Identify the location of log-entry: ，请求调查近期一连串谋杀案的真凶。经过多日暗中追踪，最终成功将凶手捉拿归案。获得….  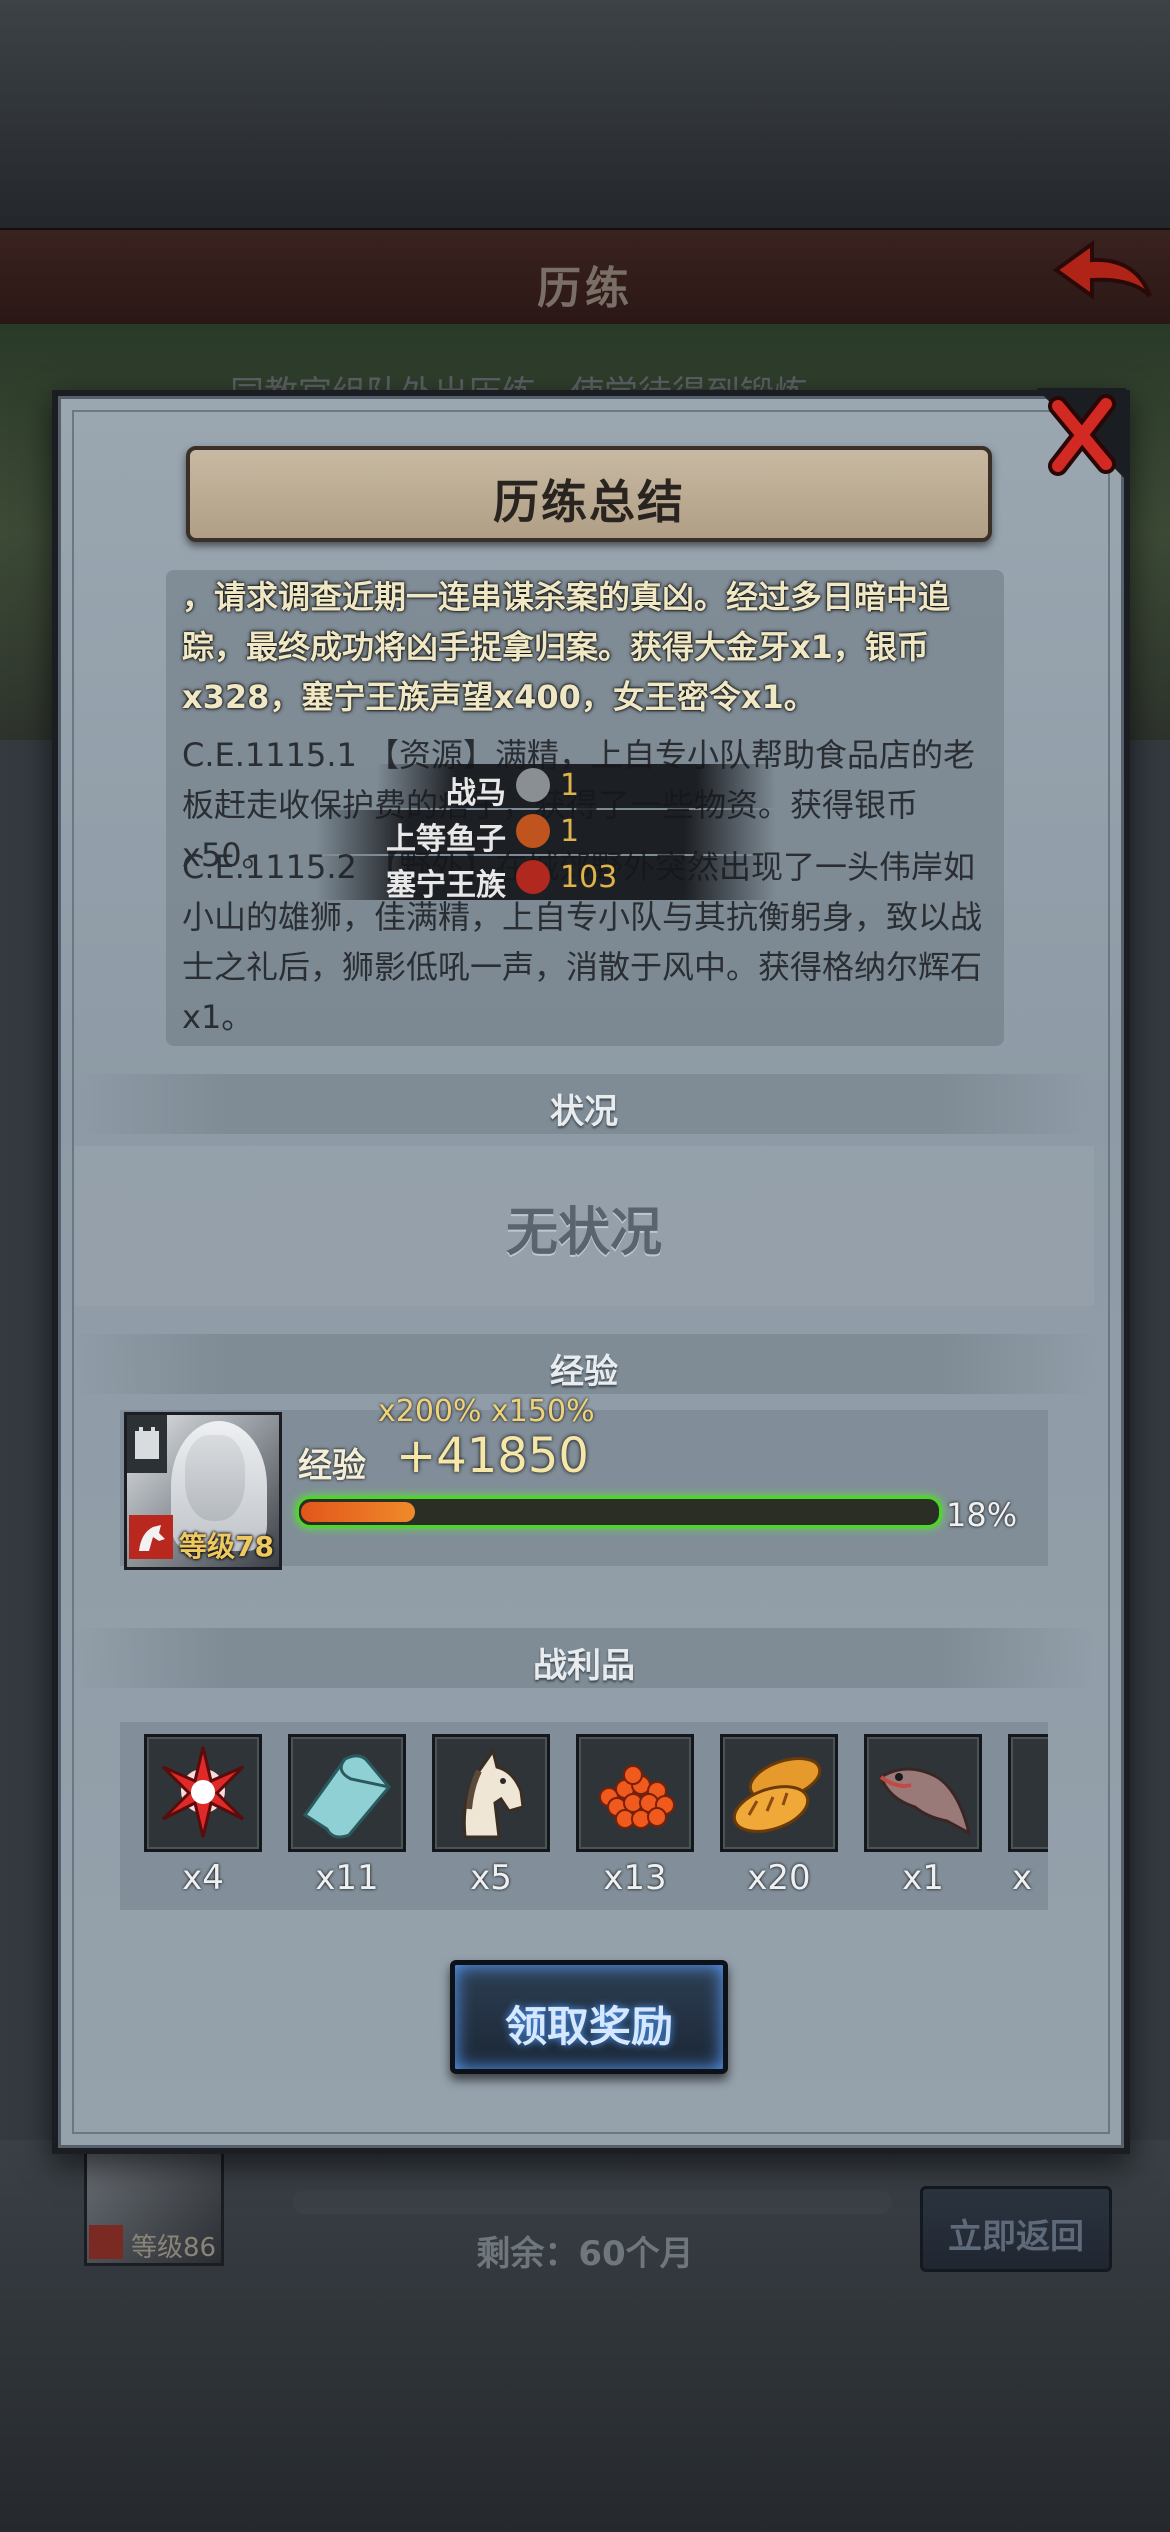
(566, 647).